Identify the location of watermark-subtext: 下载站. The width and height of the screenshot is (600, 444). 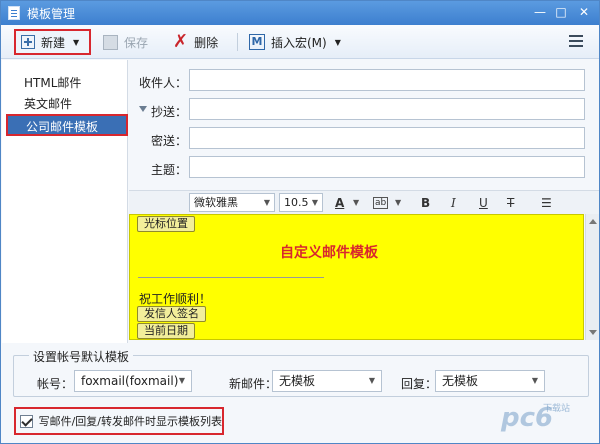
(557, 409).